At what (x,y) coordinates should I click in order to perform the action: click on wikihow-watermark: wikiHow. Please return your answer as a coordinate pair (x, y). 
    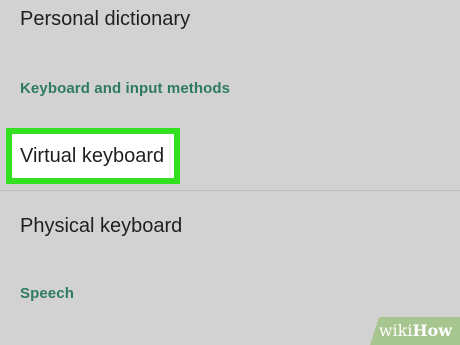
    Looking at the image, I should click on (415, 330).